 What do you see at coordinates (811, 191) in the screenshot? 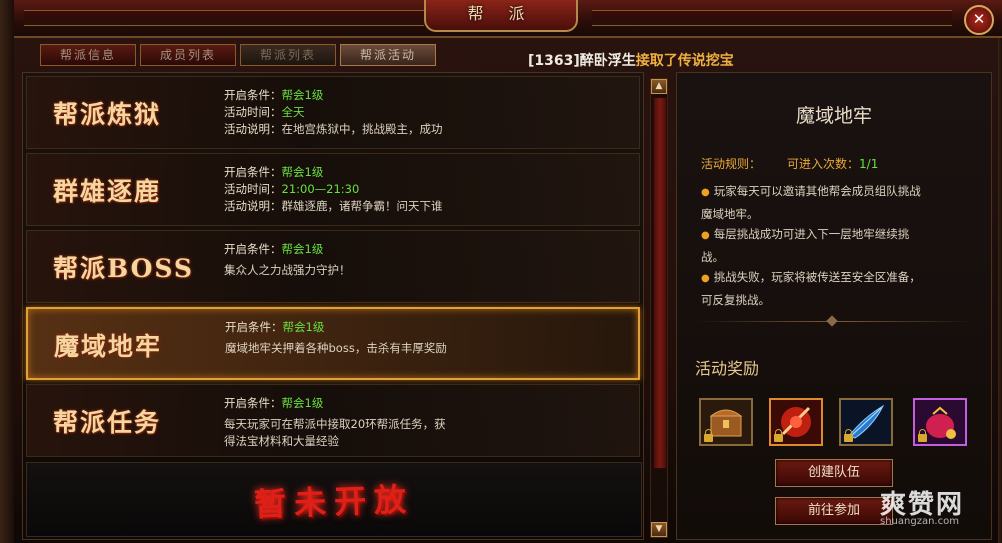
I see `rule-item: ● 玩家每天可以邀请其他帮会成员组队挑战` at bounding box center [811, 191].